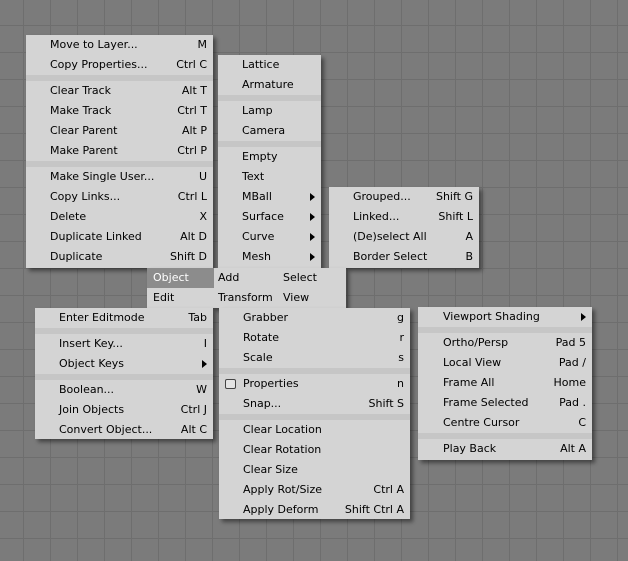 The width and height of the screenshot is (628, 561). Describe the element at coordinates (84, 150) in the screenshot. I see `menu-item-label: Make Parent` at that location.